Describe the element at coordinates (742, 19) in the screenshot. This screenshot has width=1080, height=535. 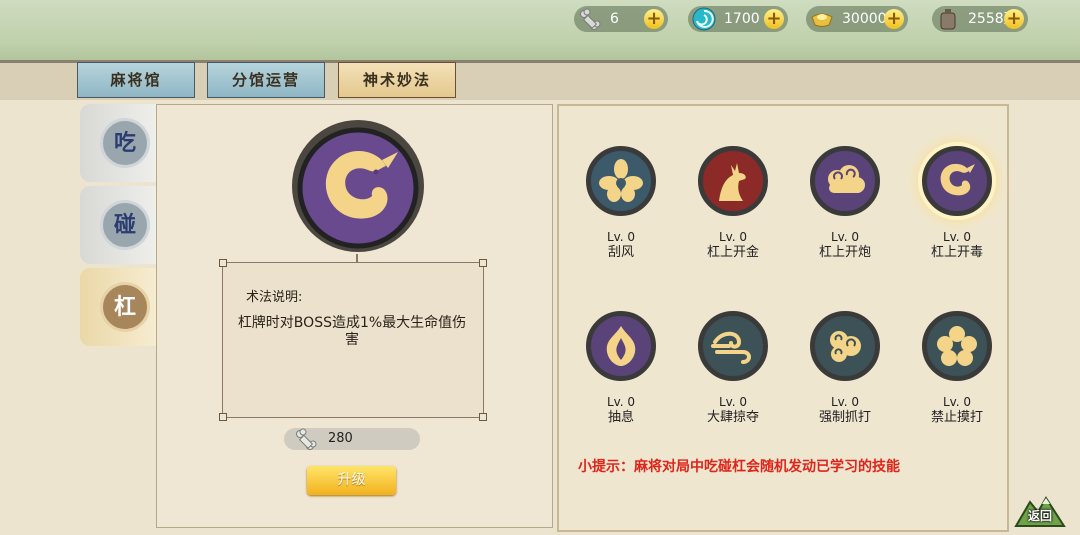
I see `resource-value: 1700` at that location.